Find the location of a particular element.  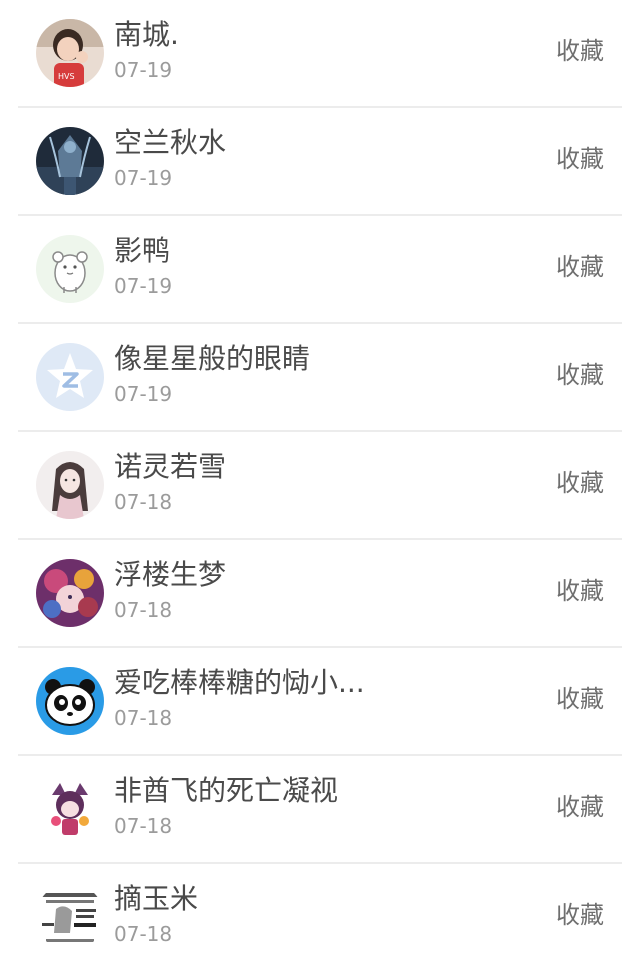

avatar: HVS is located at coordinates (70, 53).